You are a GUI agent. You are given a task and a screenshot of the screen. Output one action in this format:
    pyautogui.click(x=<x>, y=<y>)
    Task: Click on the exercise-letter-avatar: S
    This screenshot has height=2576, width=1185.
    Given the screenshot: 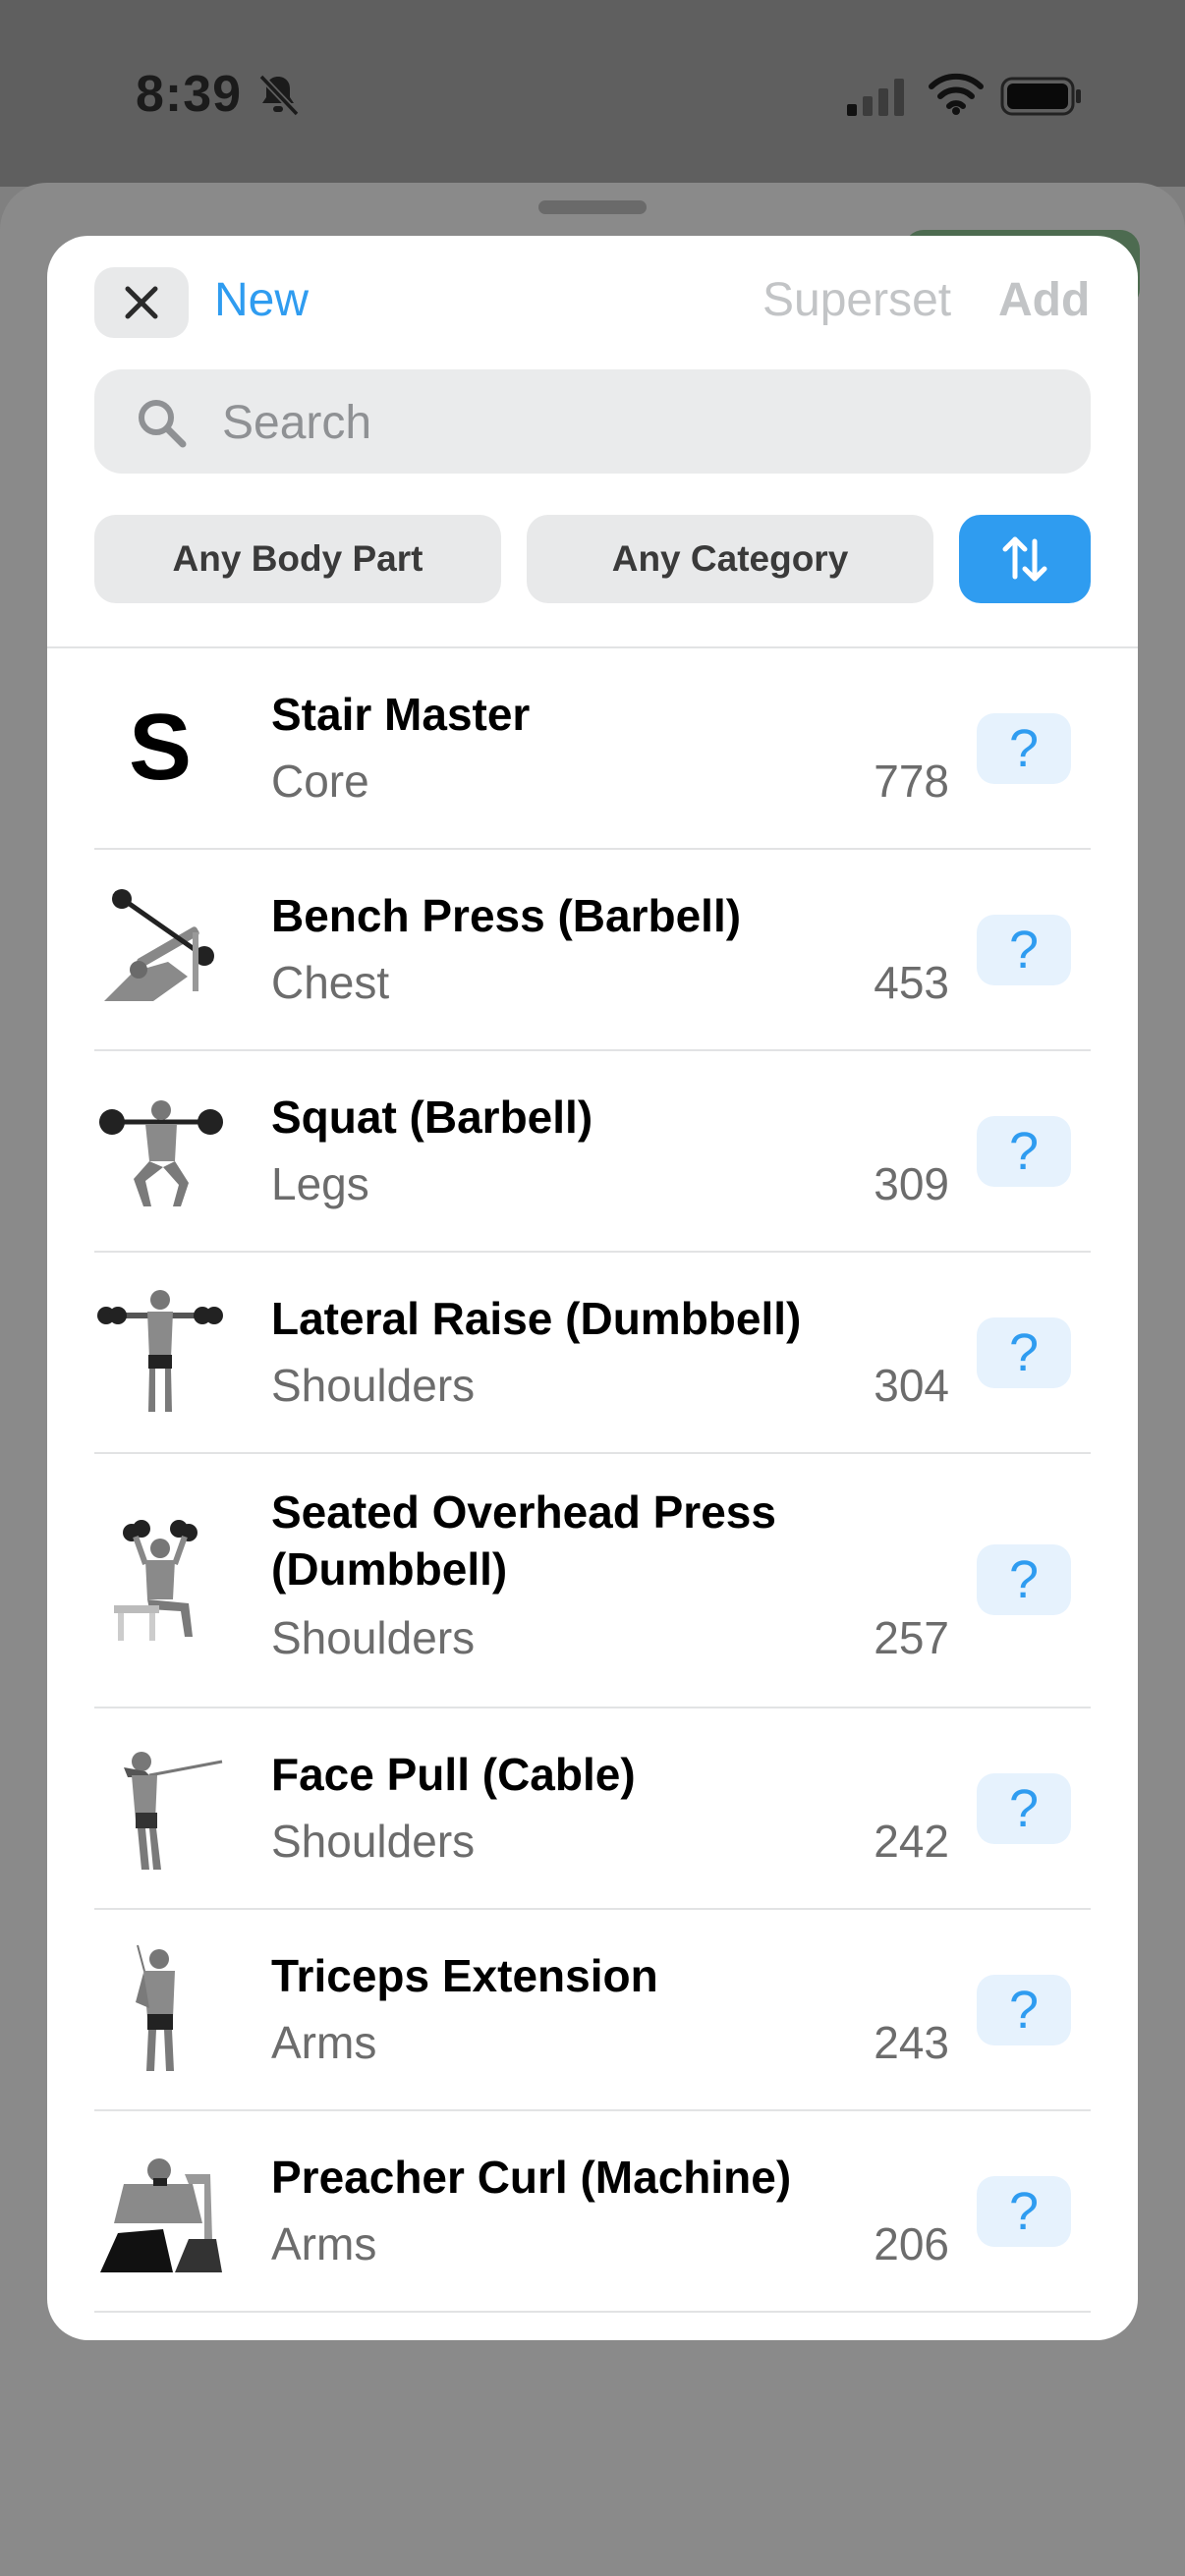 What is the action you would take?
    pyautogui.click(x=161, y=747)
    